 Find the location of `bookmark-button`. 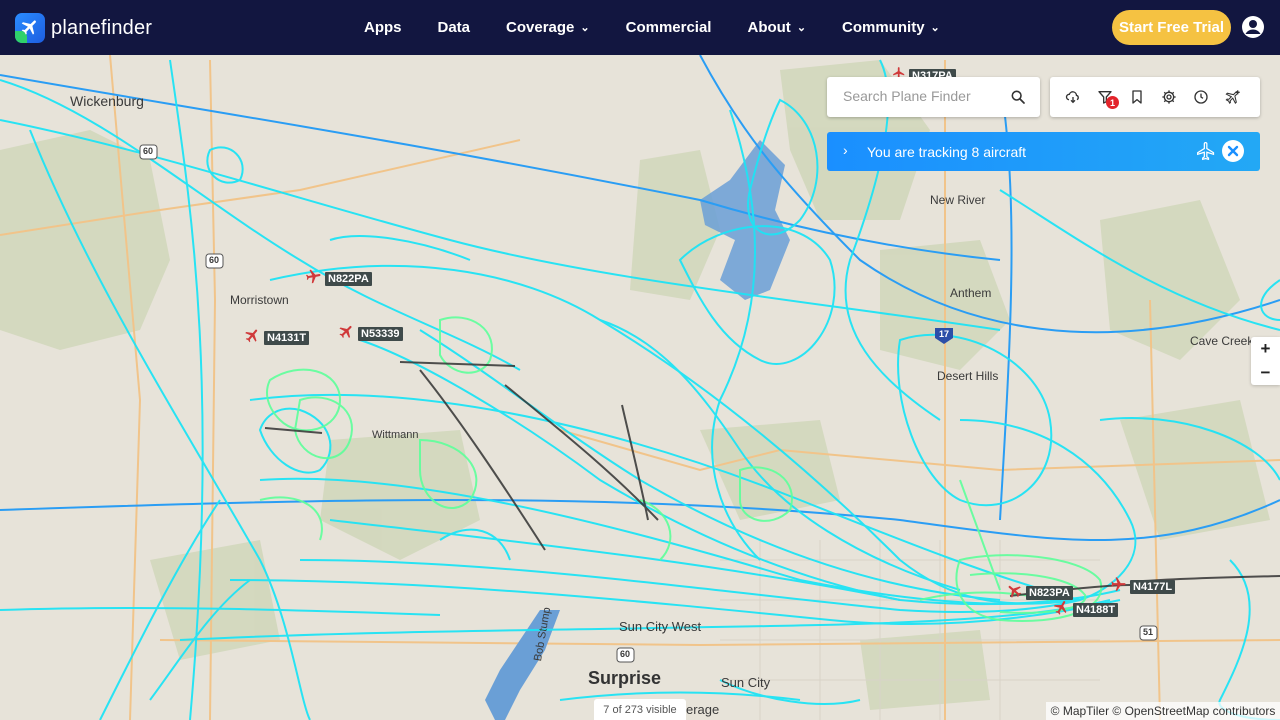

bookmark-button is located at coordinates (1137, 97).